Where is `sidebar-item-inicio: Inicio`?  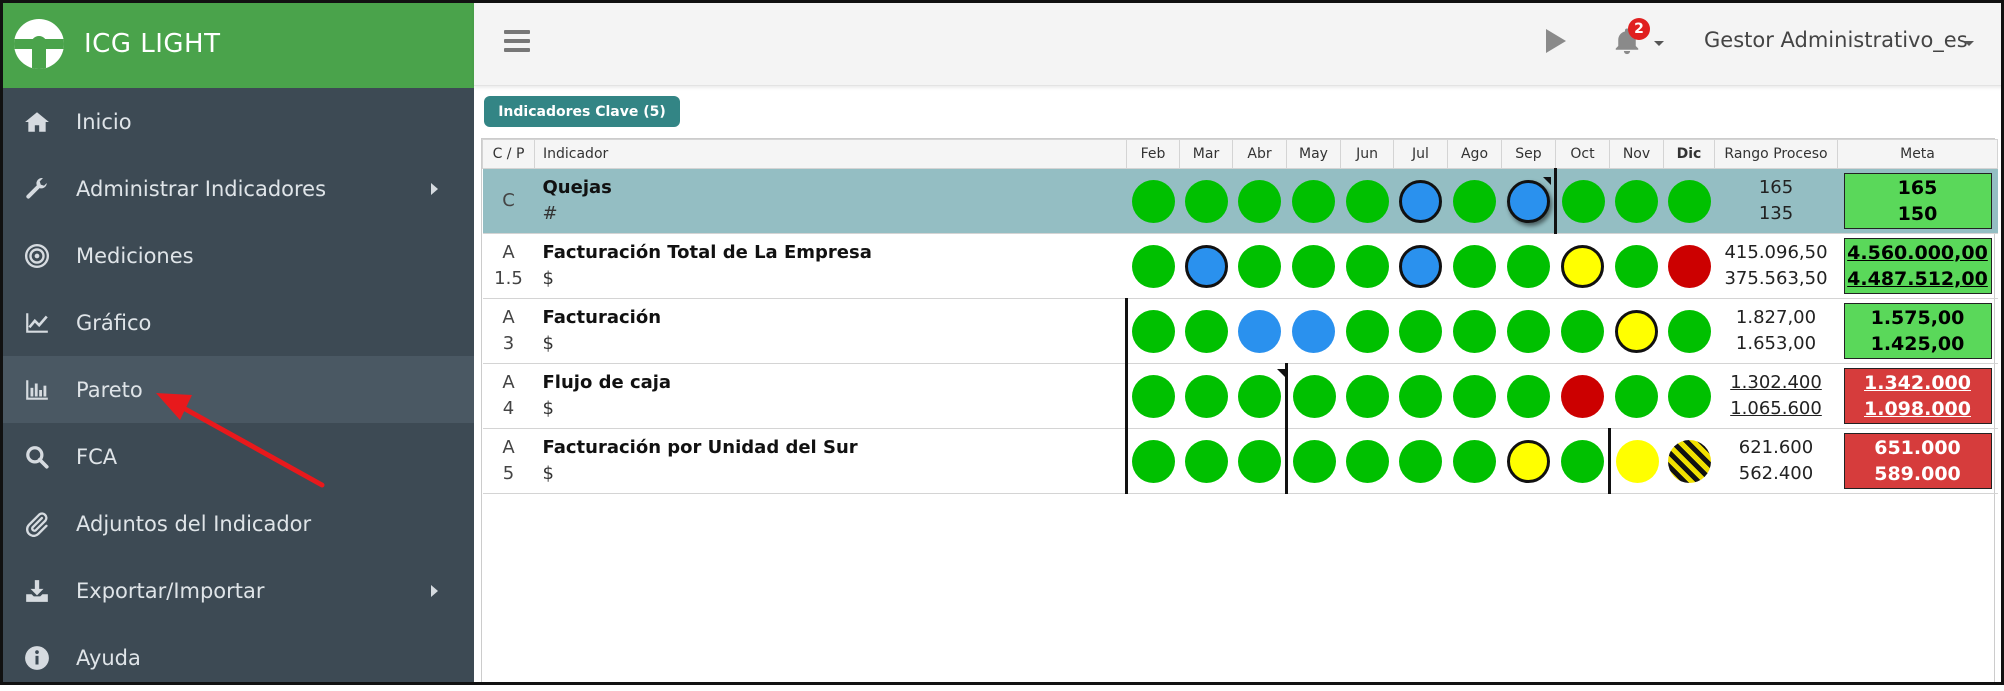 sidebar-item-inicio: Inicio is located at coordinates (237, 121).